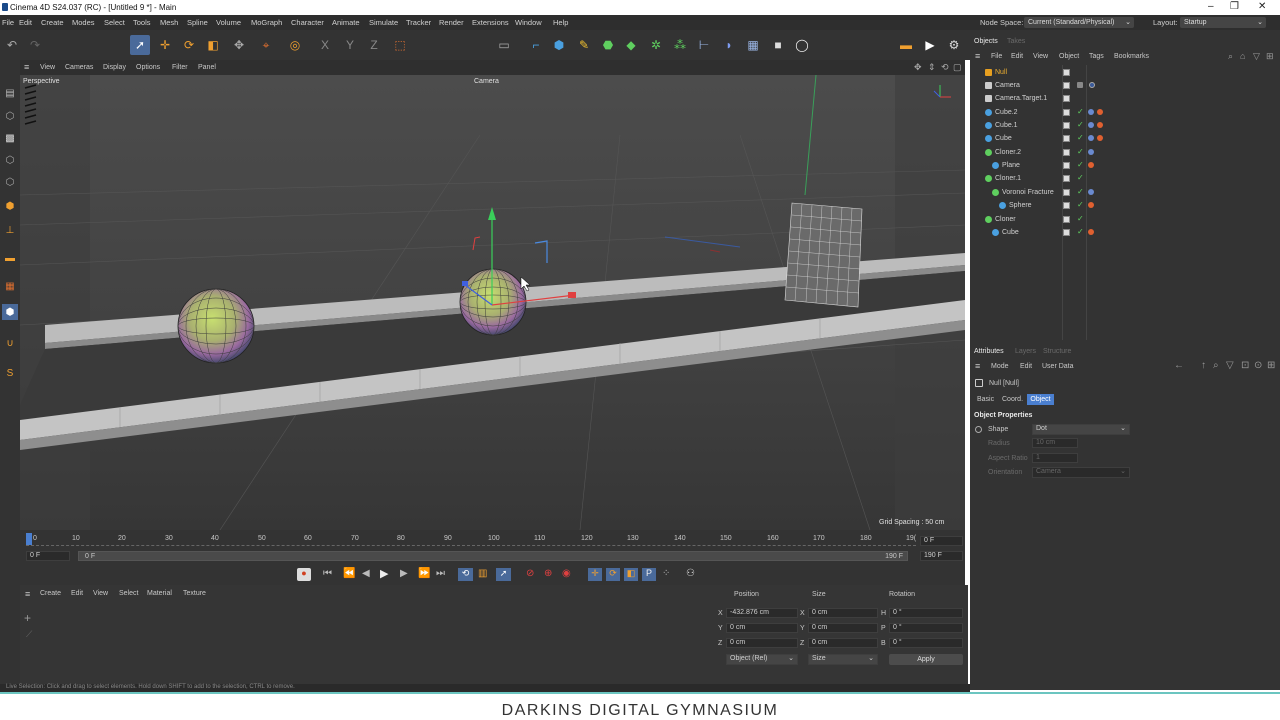  What do you see at coordinates (1081, 472) in the screenshot?
I see `orientation-dropdown: Camera ⌄` at bounding box center [1081, 472].